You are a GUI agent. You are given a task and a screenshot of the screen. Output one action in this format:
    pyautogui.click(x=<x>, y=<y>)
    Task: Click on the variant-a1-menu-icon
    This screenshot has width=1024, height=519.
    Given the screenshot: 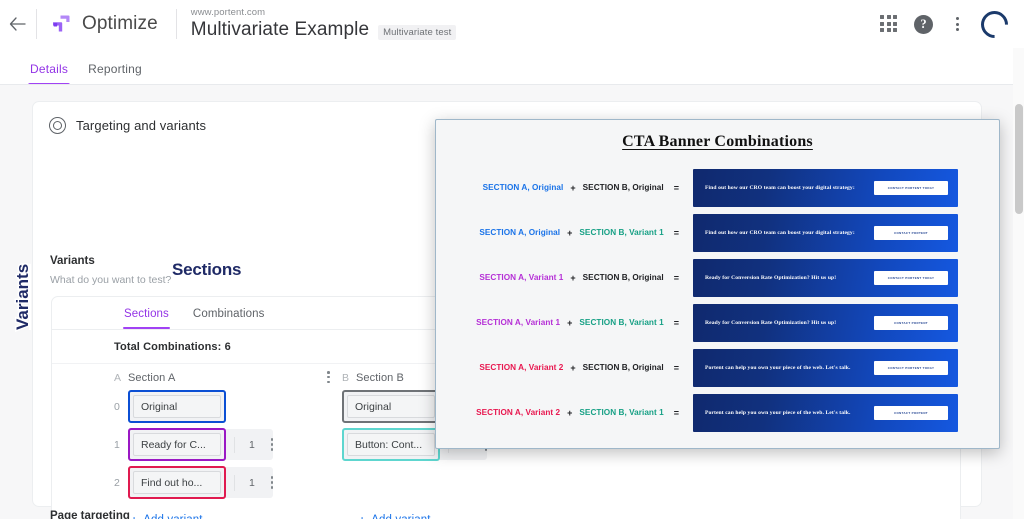 What is the action you would take?
    pyautogui.click(x=272, y=444)
    